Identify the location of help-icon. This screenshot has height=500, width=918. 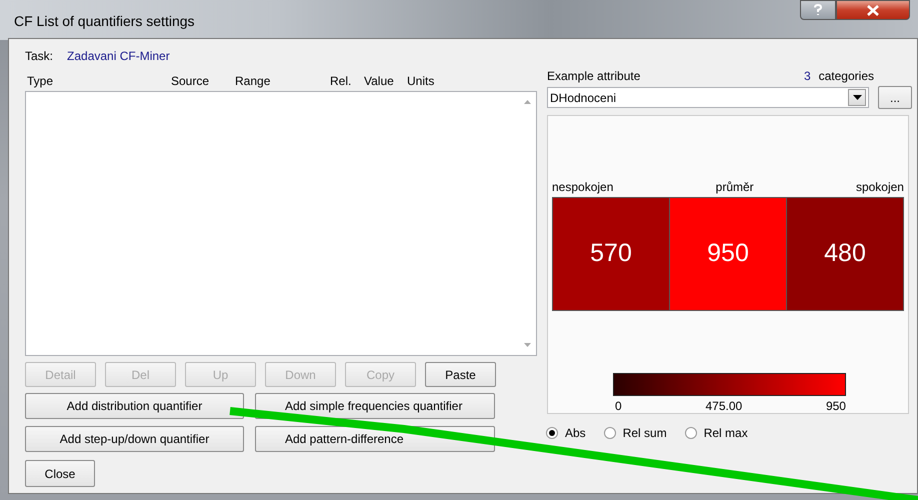
(818, 10).